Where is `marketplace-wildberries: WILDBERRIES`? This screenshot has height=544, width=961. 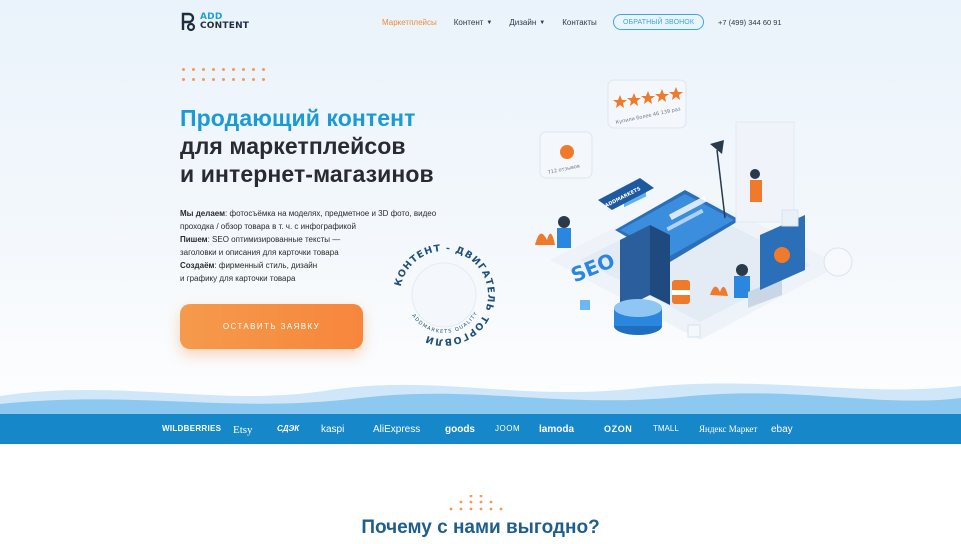
marketplace-wildberries: WILDBERRIES is located at coordinates (191, 428).